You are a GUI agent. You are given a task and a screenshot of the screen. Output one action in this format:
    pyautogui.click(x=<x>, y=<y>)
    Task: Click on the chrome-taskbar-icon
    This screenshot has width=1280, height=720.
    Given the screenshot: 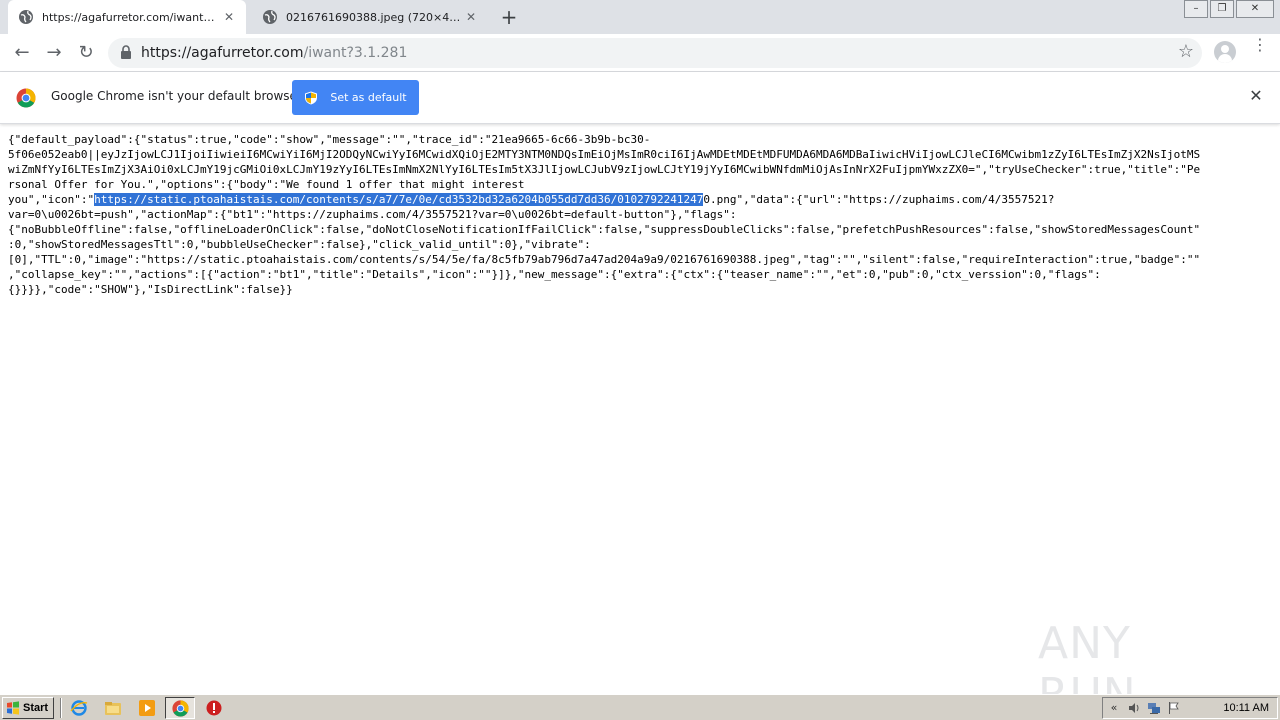 What is the action you would take?
    pyautogui.click(x=180, y=708)
    